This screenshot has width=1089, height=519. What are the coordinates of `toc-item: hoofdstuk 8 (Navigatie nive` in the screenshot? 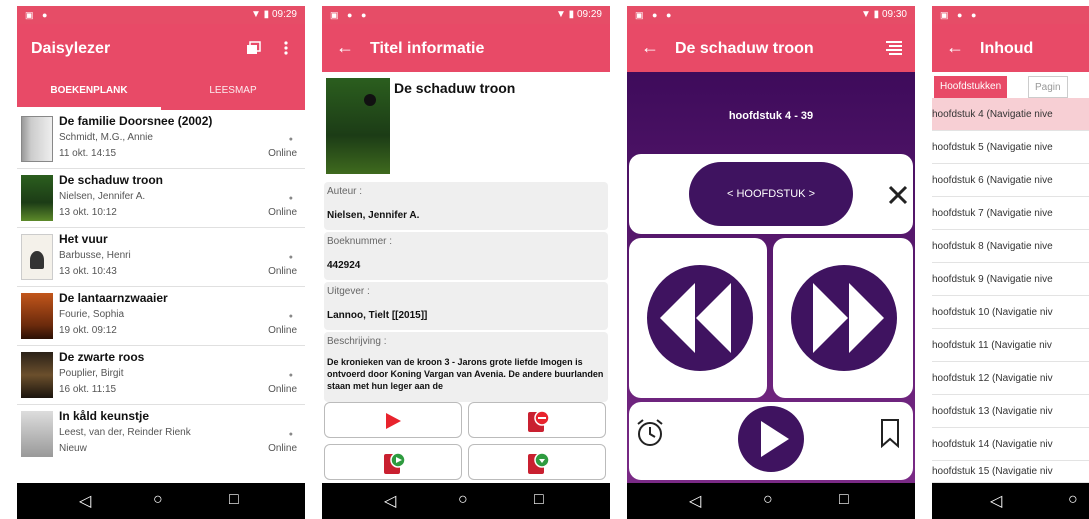 It's located at (1010, 246).